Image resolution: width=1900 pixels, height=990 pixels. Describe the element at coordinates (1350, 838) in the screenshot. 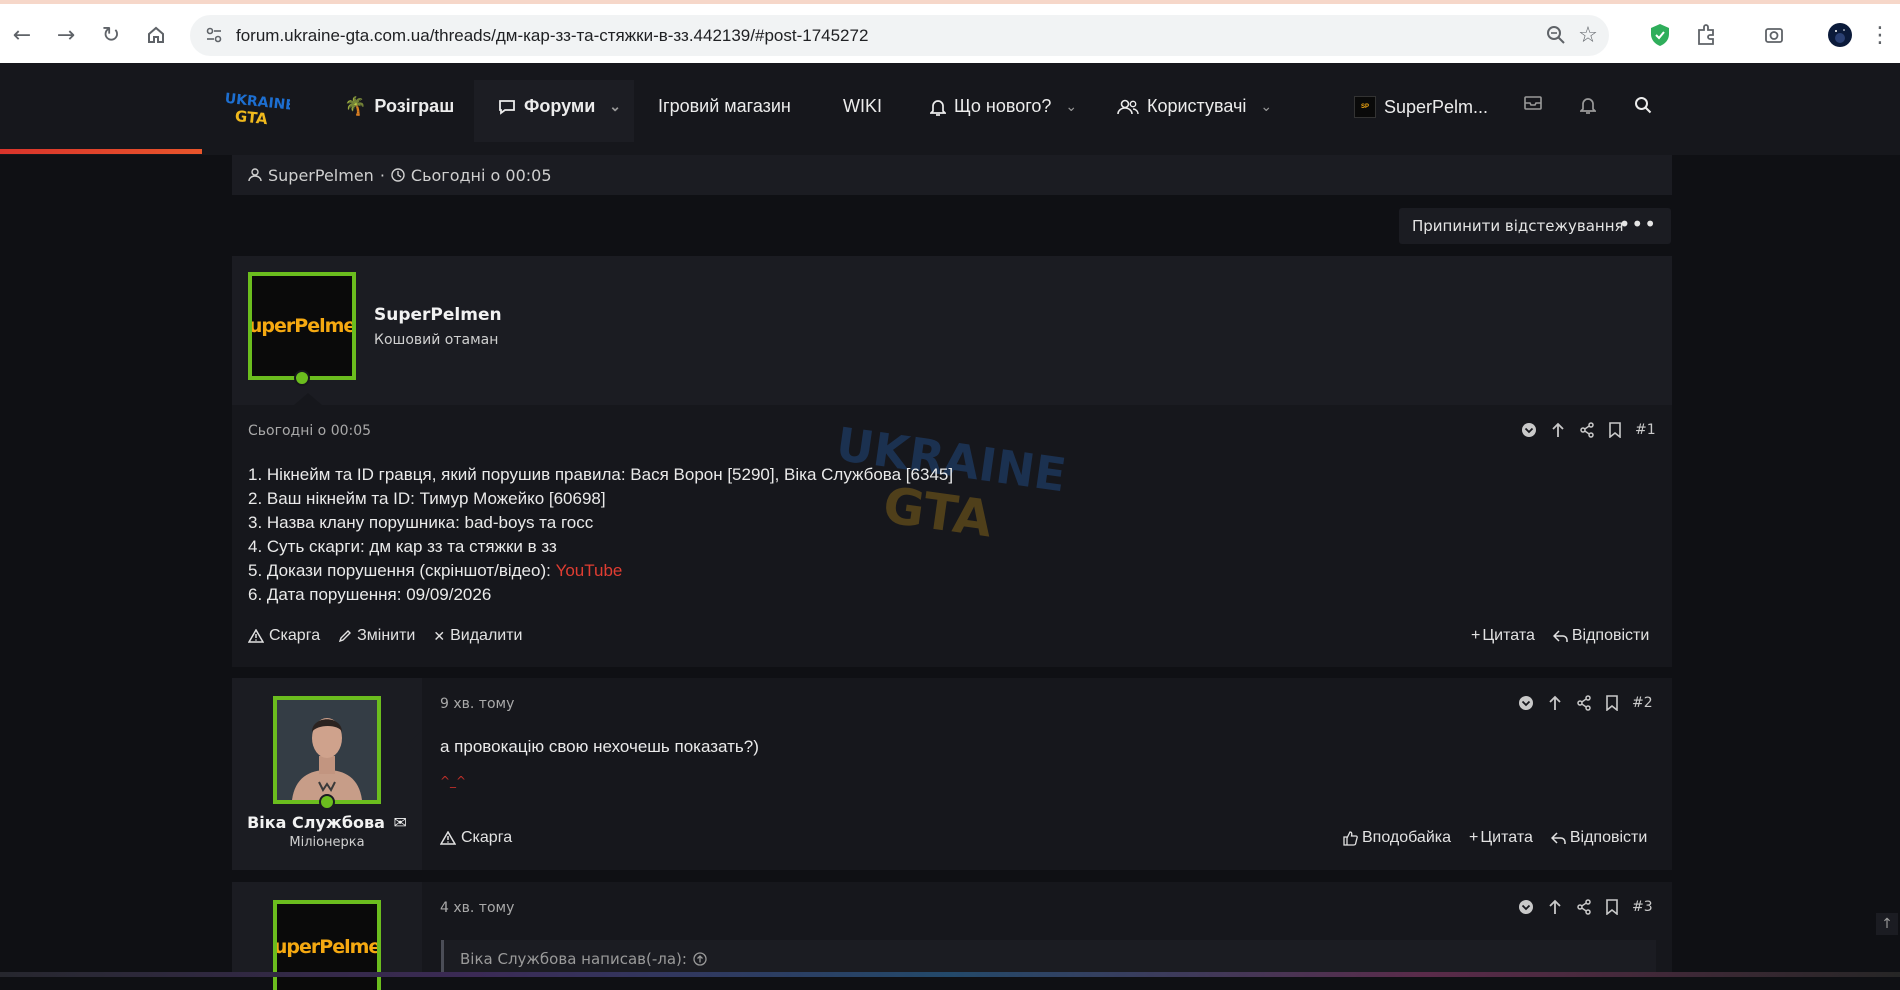

I see `thumbs-up-icon` at that location.